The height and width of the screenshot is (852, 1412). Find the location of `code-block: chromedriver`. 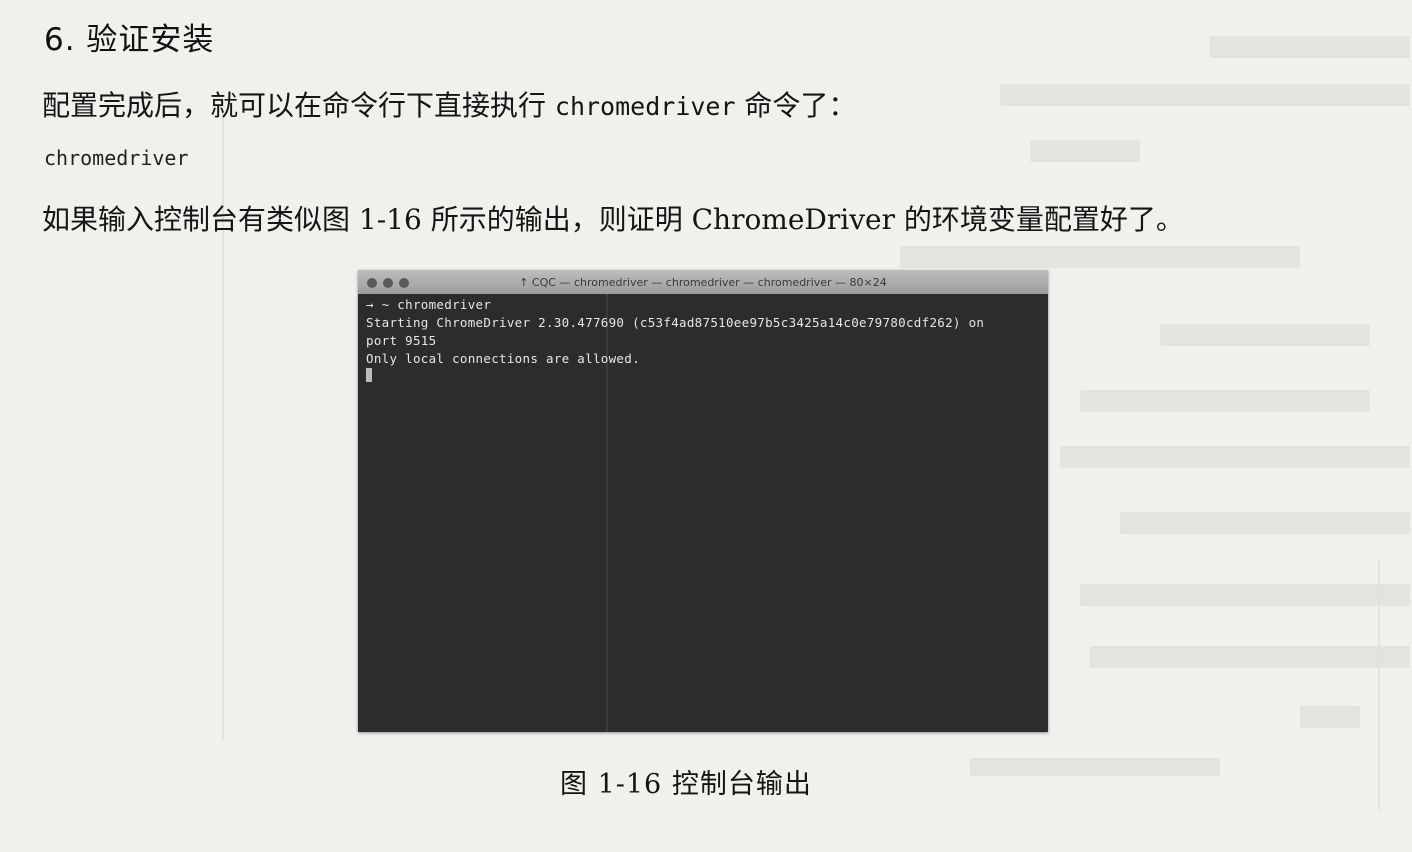

code-block: chromedriver is located at coordinates (116, 158).